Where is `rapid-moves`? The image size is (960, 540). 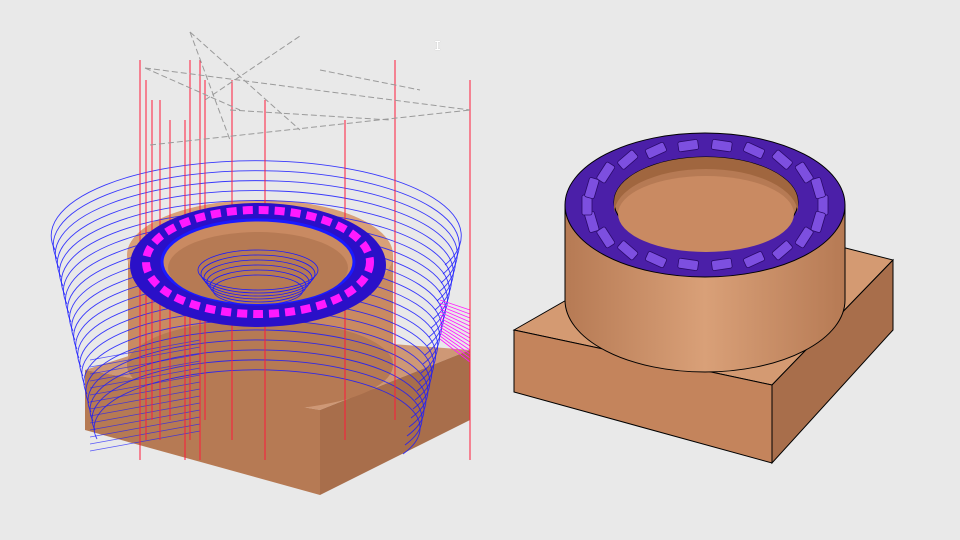 rapid-moves is located at coordinates (307, 88).